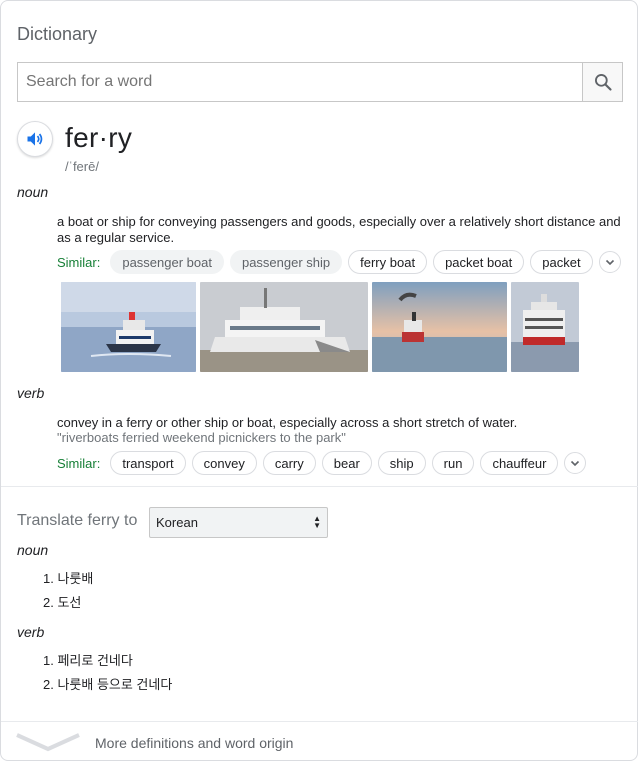 This screenshot has width=638, height=761. Describe the element at coordinates (194, 743) in the screenshot. I see `more-definitions-label: More definitions and word origin` at that location.